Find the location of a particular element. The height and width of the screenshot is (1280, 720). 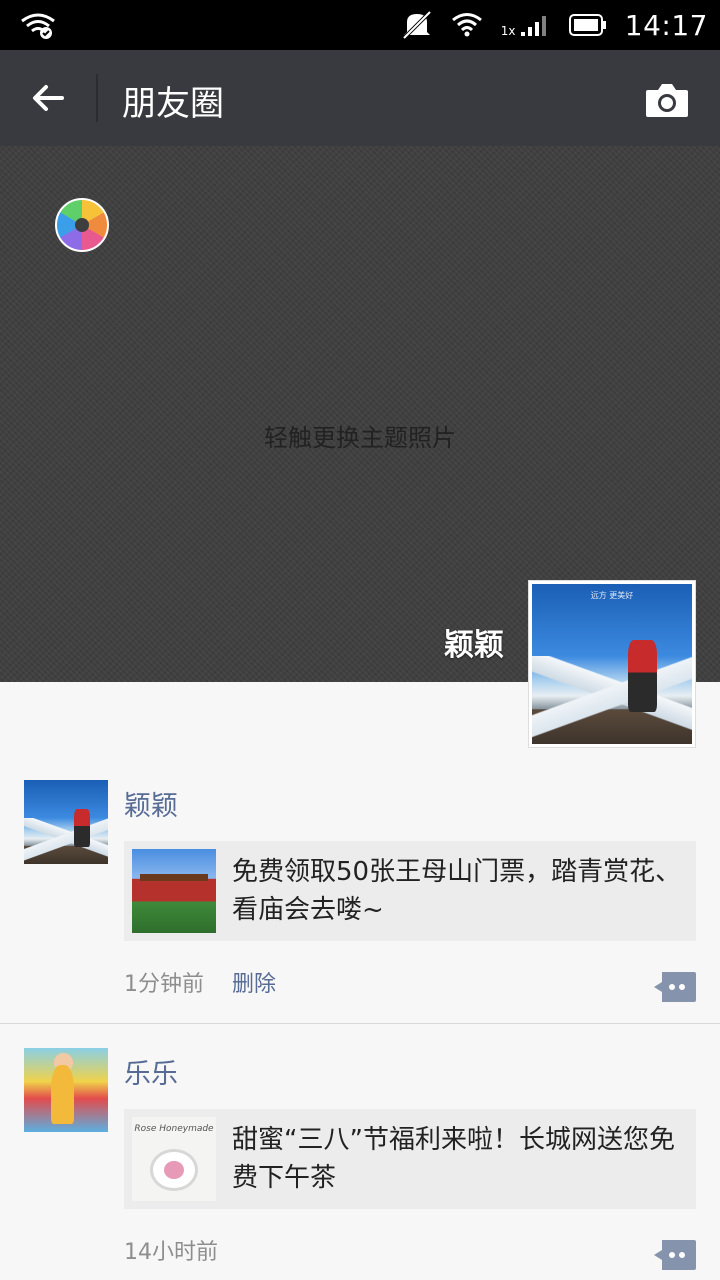

post-time: 1分钟前 is located at coordinates (164, 984).